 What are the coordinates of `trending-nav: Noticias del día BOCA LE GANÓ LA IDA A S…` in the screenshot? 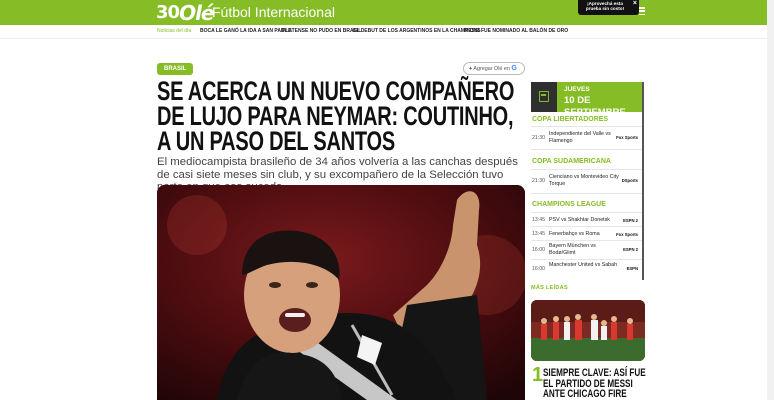 It's located at (387, 32).